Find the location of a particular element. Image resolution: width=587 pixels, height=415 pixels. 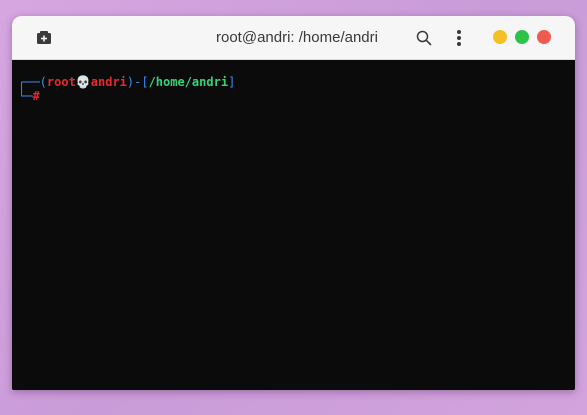

new-tab-icon is located at coordinates (44, 37).